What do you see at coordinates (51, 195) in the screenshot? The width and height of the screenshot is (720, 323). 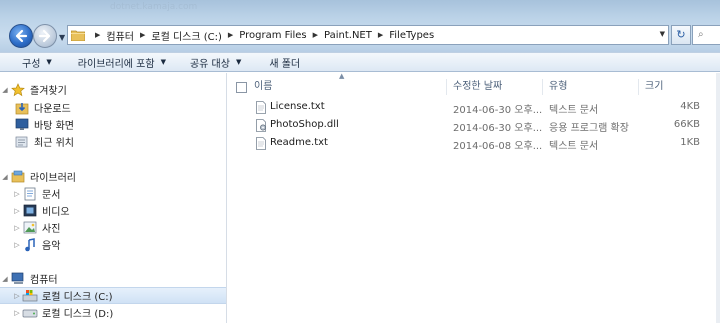 I see `sidebar-item-label: 문서` at bounding box center [51, 195].